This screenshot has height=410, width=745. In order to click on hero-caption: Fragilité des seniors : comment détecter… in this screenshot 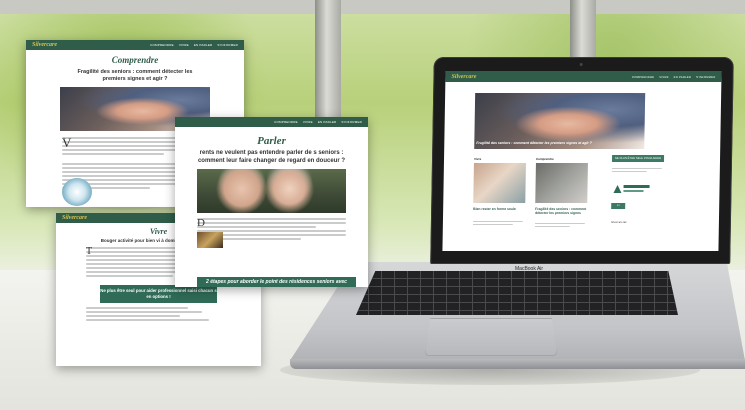, I will do `click(534, 143)`.